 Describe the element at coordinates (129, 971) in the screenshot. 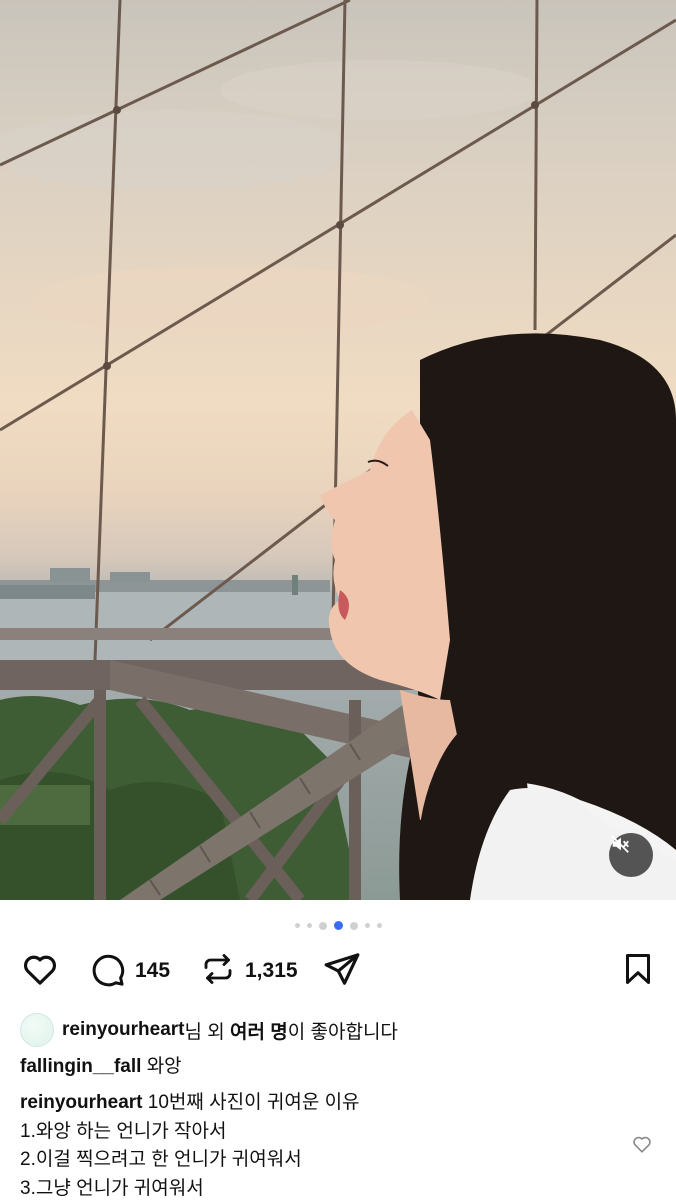

I see `comment-button: 145` at that location.